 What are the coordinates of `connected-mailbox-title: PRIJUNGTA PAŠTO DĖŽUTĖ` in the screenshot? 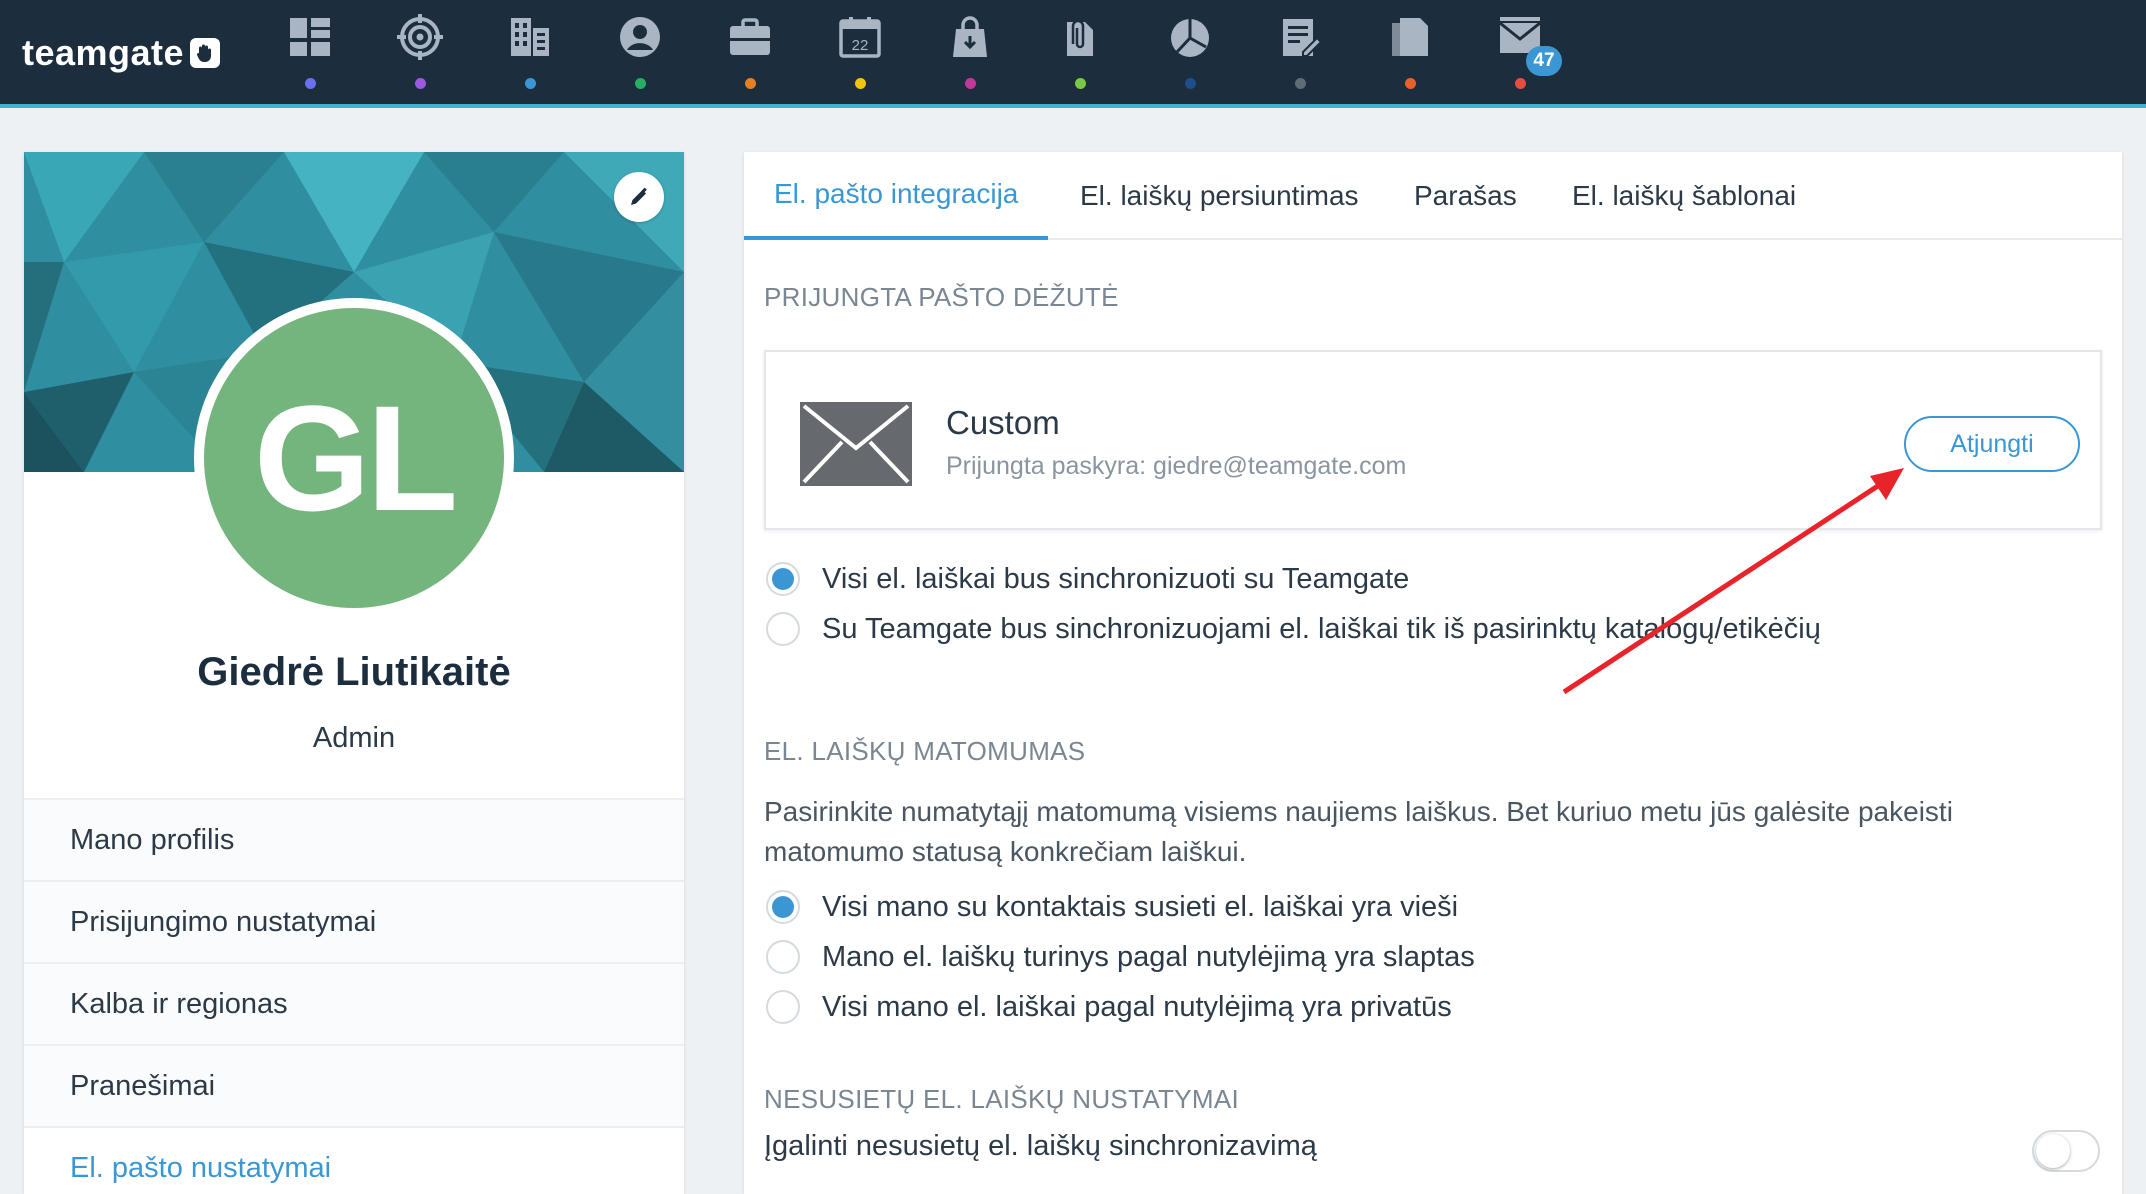 It's located at (941, 297).